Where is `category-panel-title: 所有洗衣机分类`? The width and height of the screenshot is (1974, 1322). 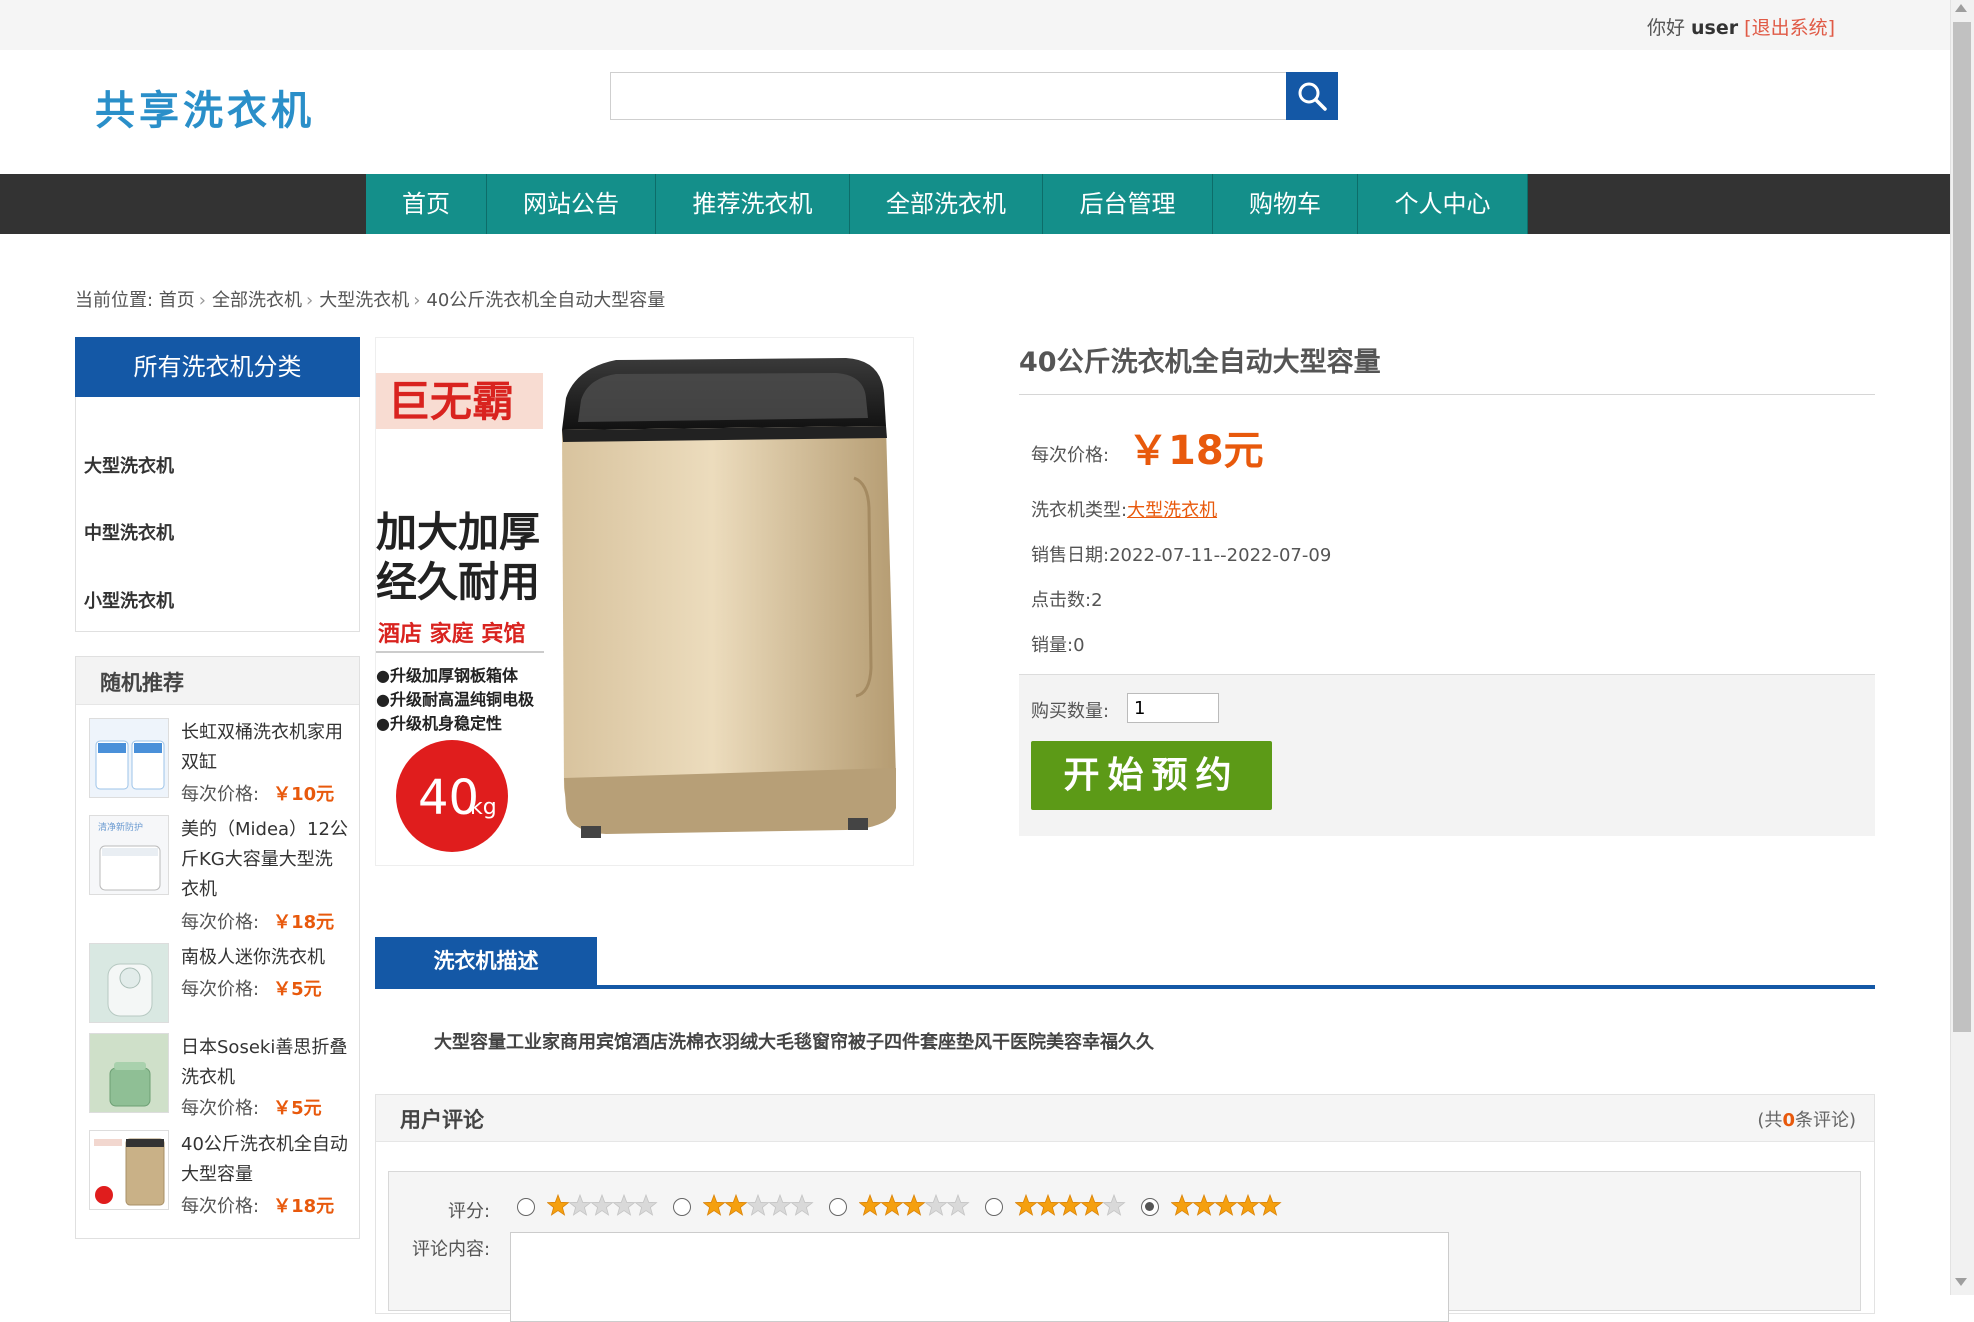 category-panel-title: 所有洗衣机分类 is located at coordinates (217, 367).